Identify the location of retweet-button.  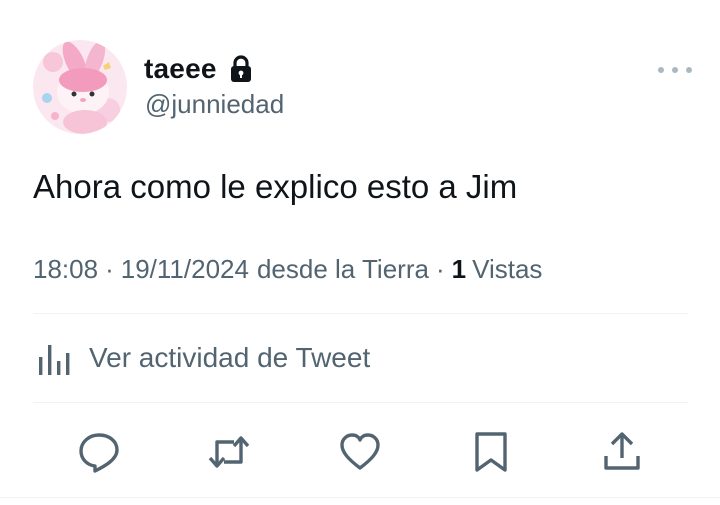
(229, 452).